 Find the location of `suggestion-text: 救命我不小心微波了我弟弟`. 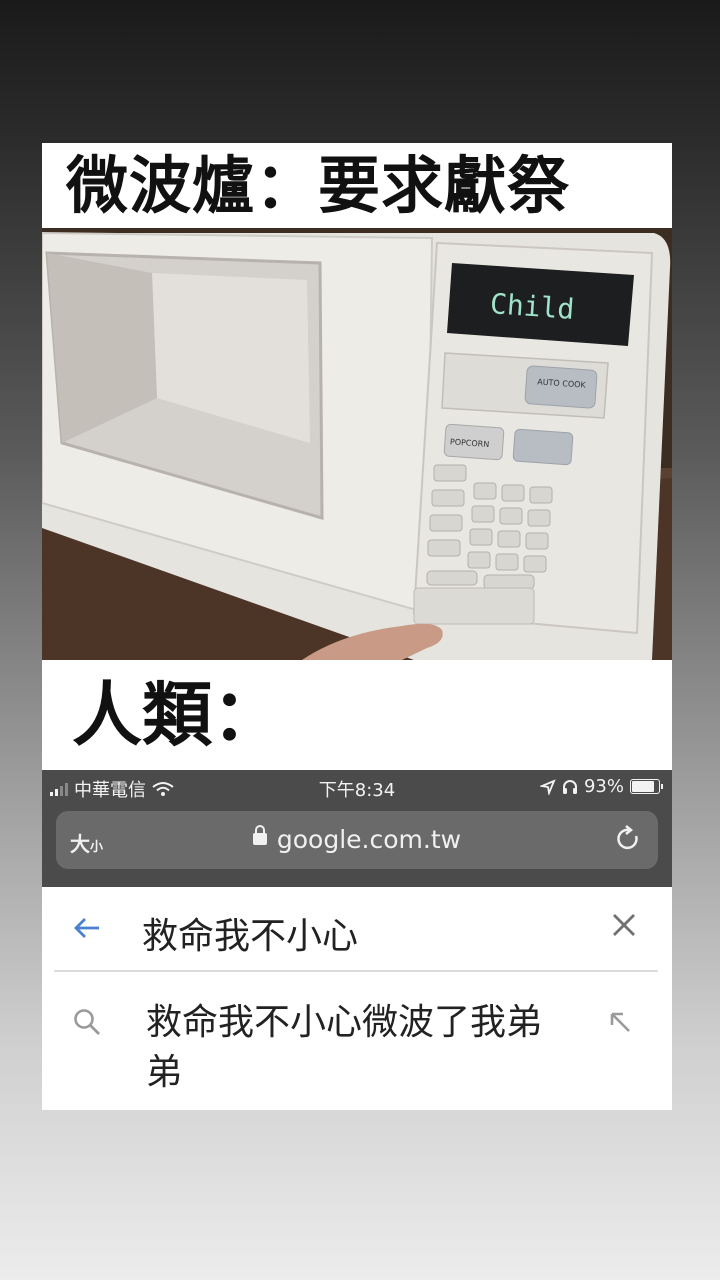

suggestion-text: 救命我不小心微波了我弟弟 is located at coordinates (344, 1047).